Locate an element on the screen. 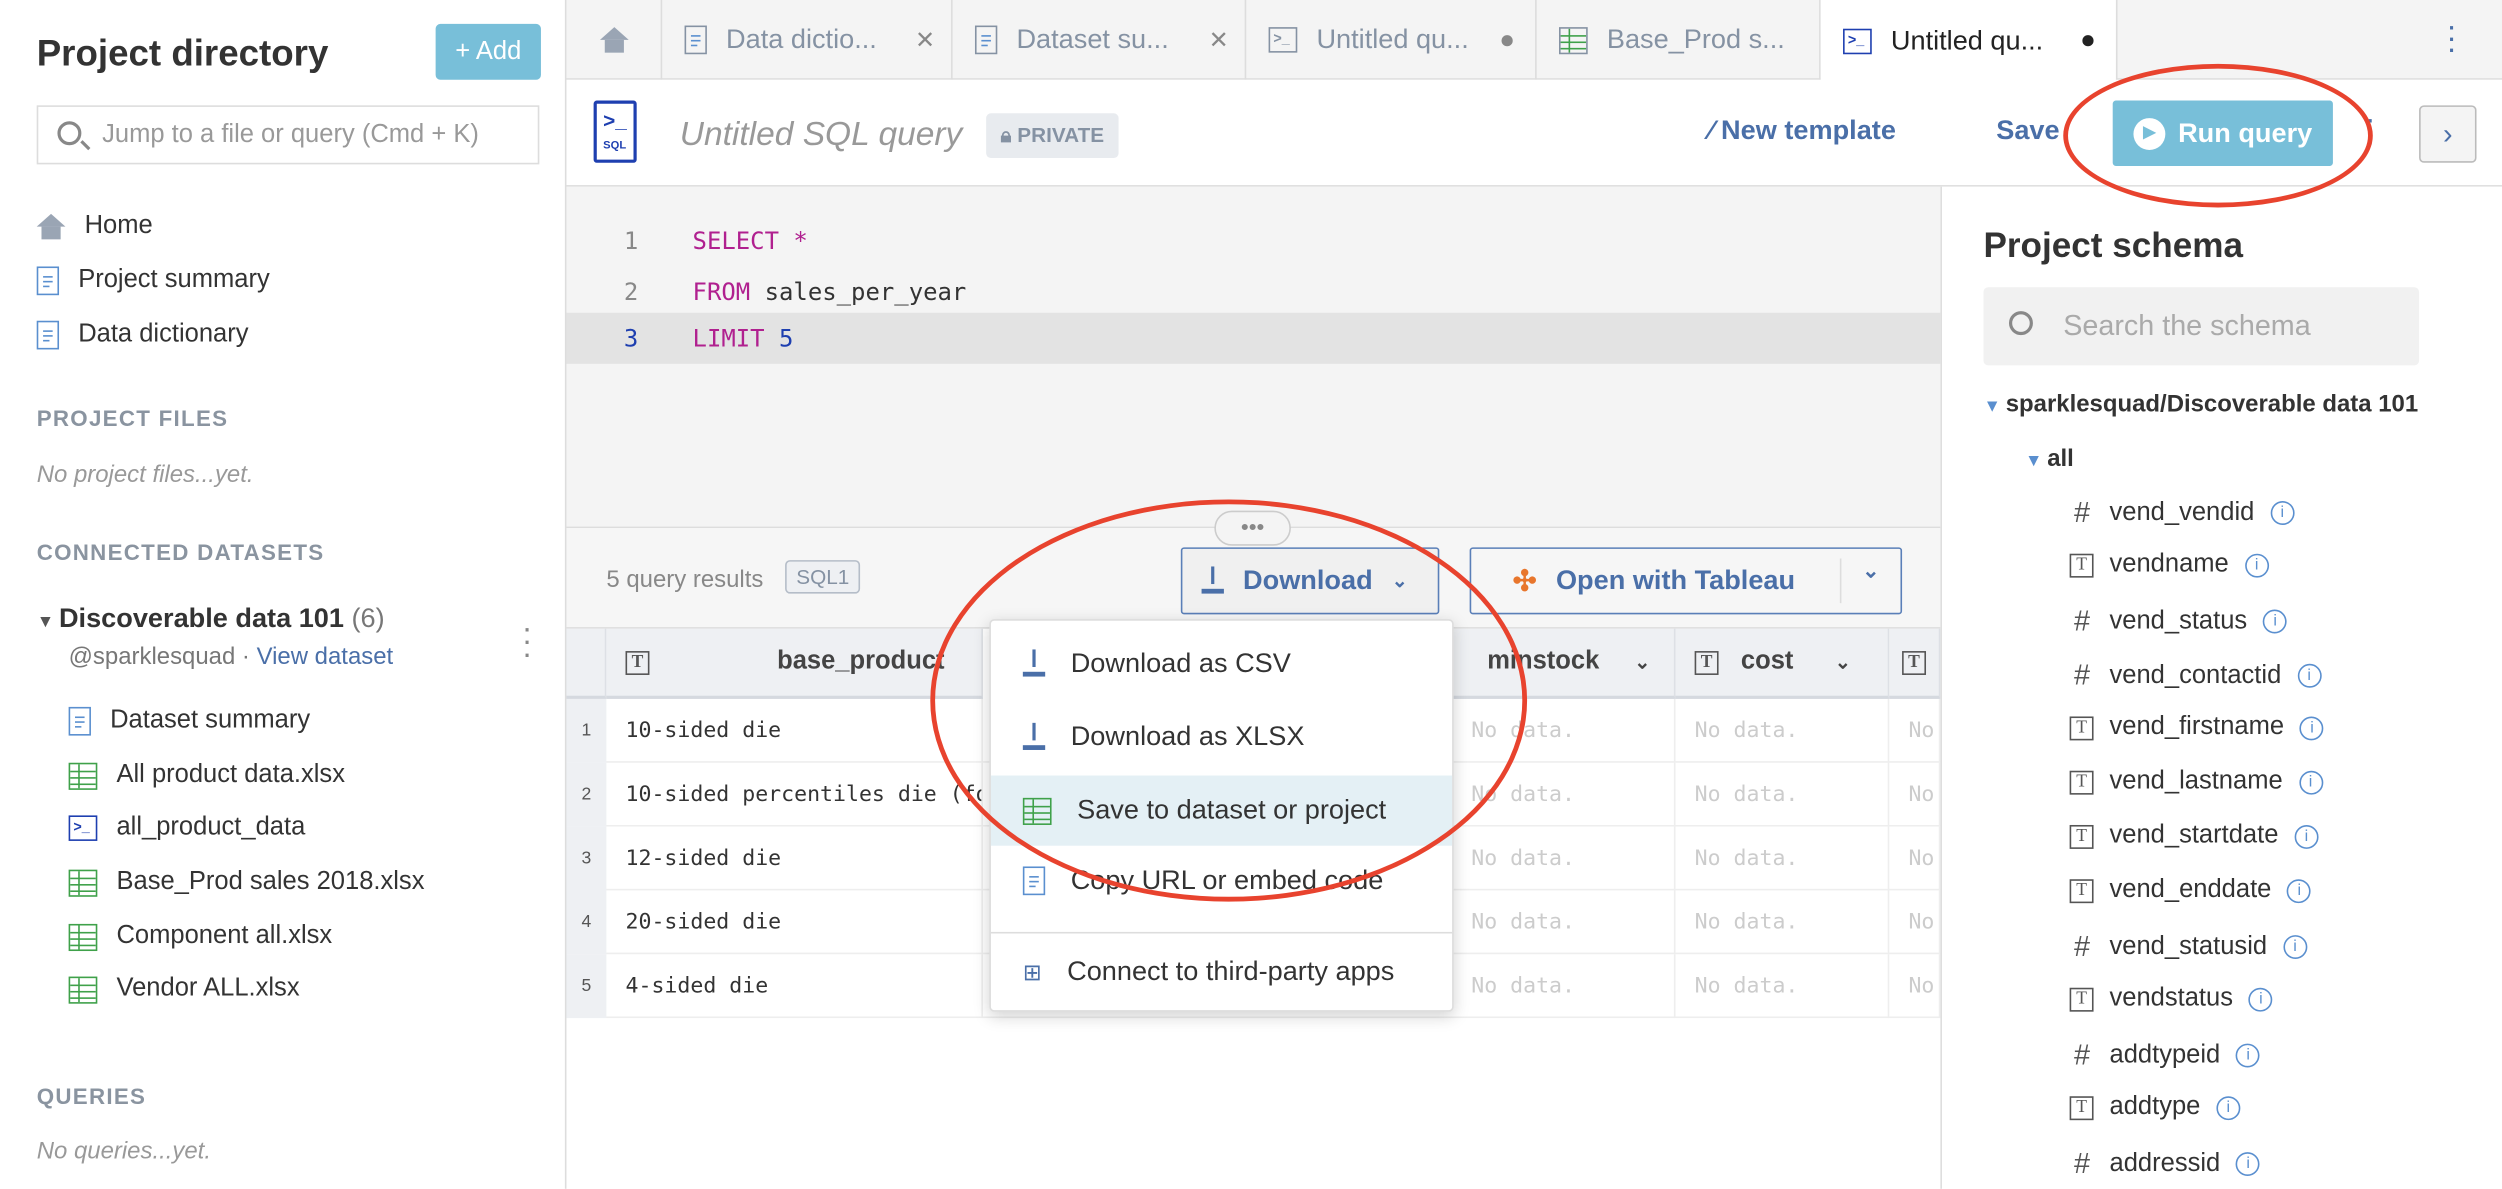 This screenshot has height=1189, width=2502. nav-data-dictionary: Data dictionary is located at coordinates (142, 335).